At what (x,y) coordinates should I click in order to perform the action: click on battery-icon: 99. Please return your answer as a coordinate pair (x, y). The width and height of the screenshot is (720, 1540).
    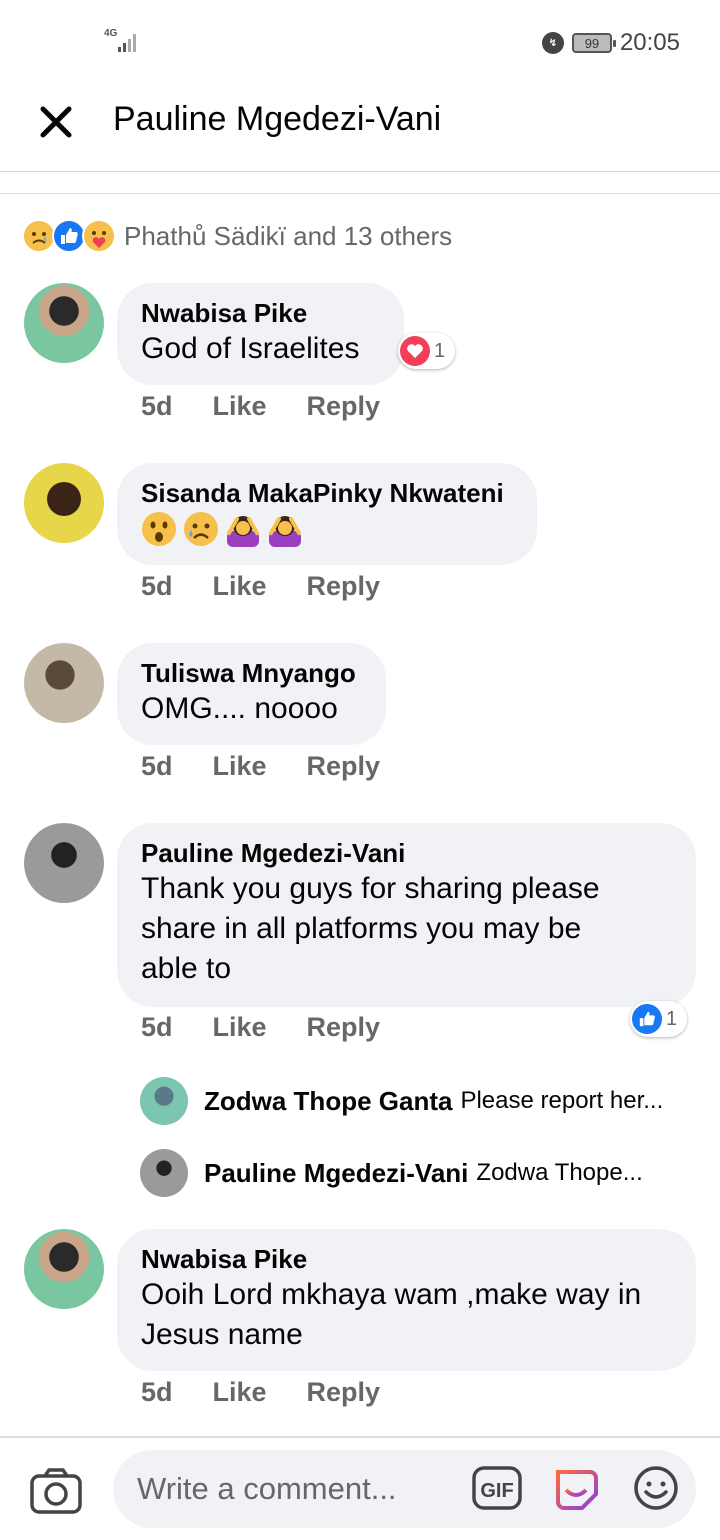
    Looking at the image, I should click on (593, 43).